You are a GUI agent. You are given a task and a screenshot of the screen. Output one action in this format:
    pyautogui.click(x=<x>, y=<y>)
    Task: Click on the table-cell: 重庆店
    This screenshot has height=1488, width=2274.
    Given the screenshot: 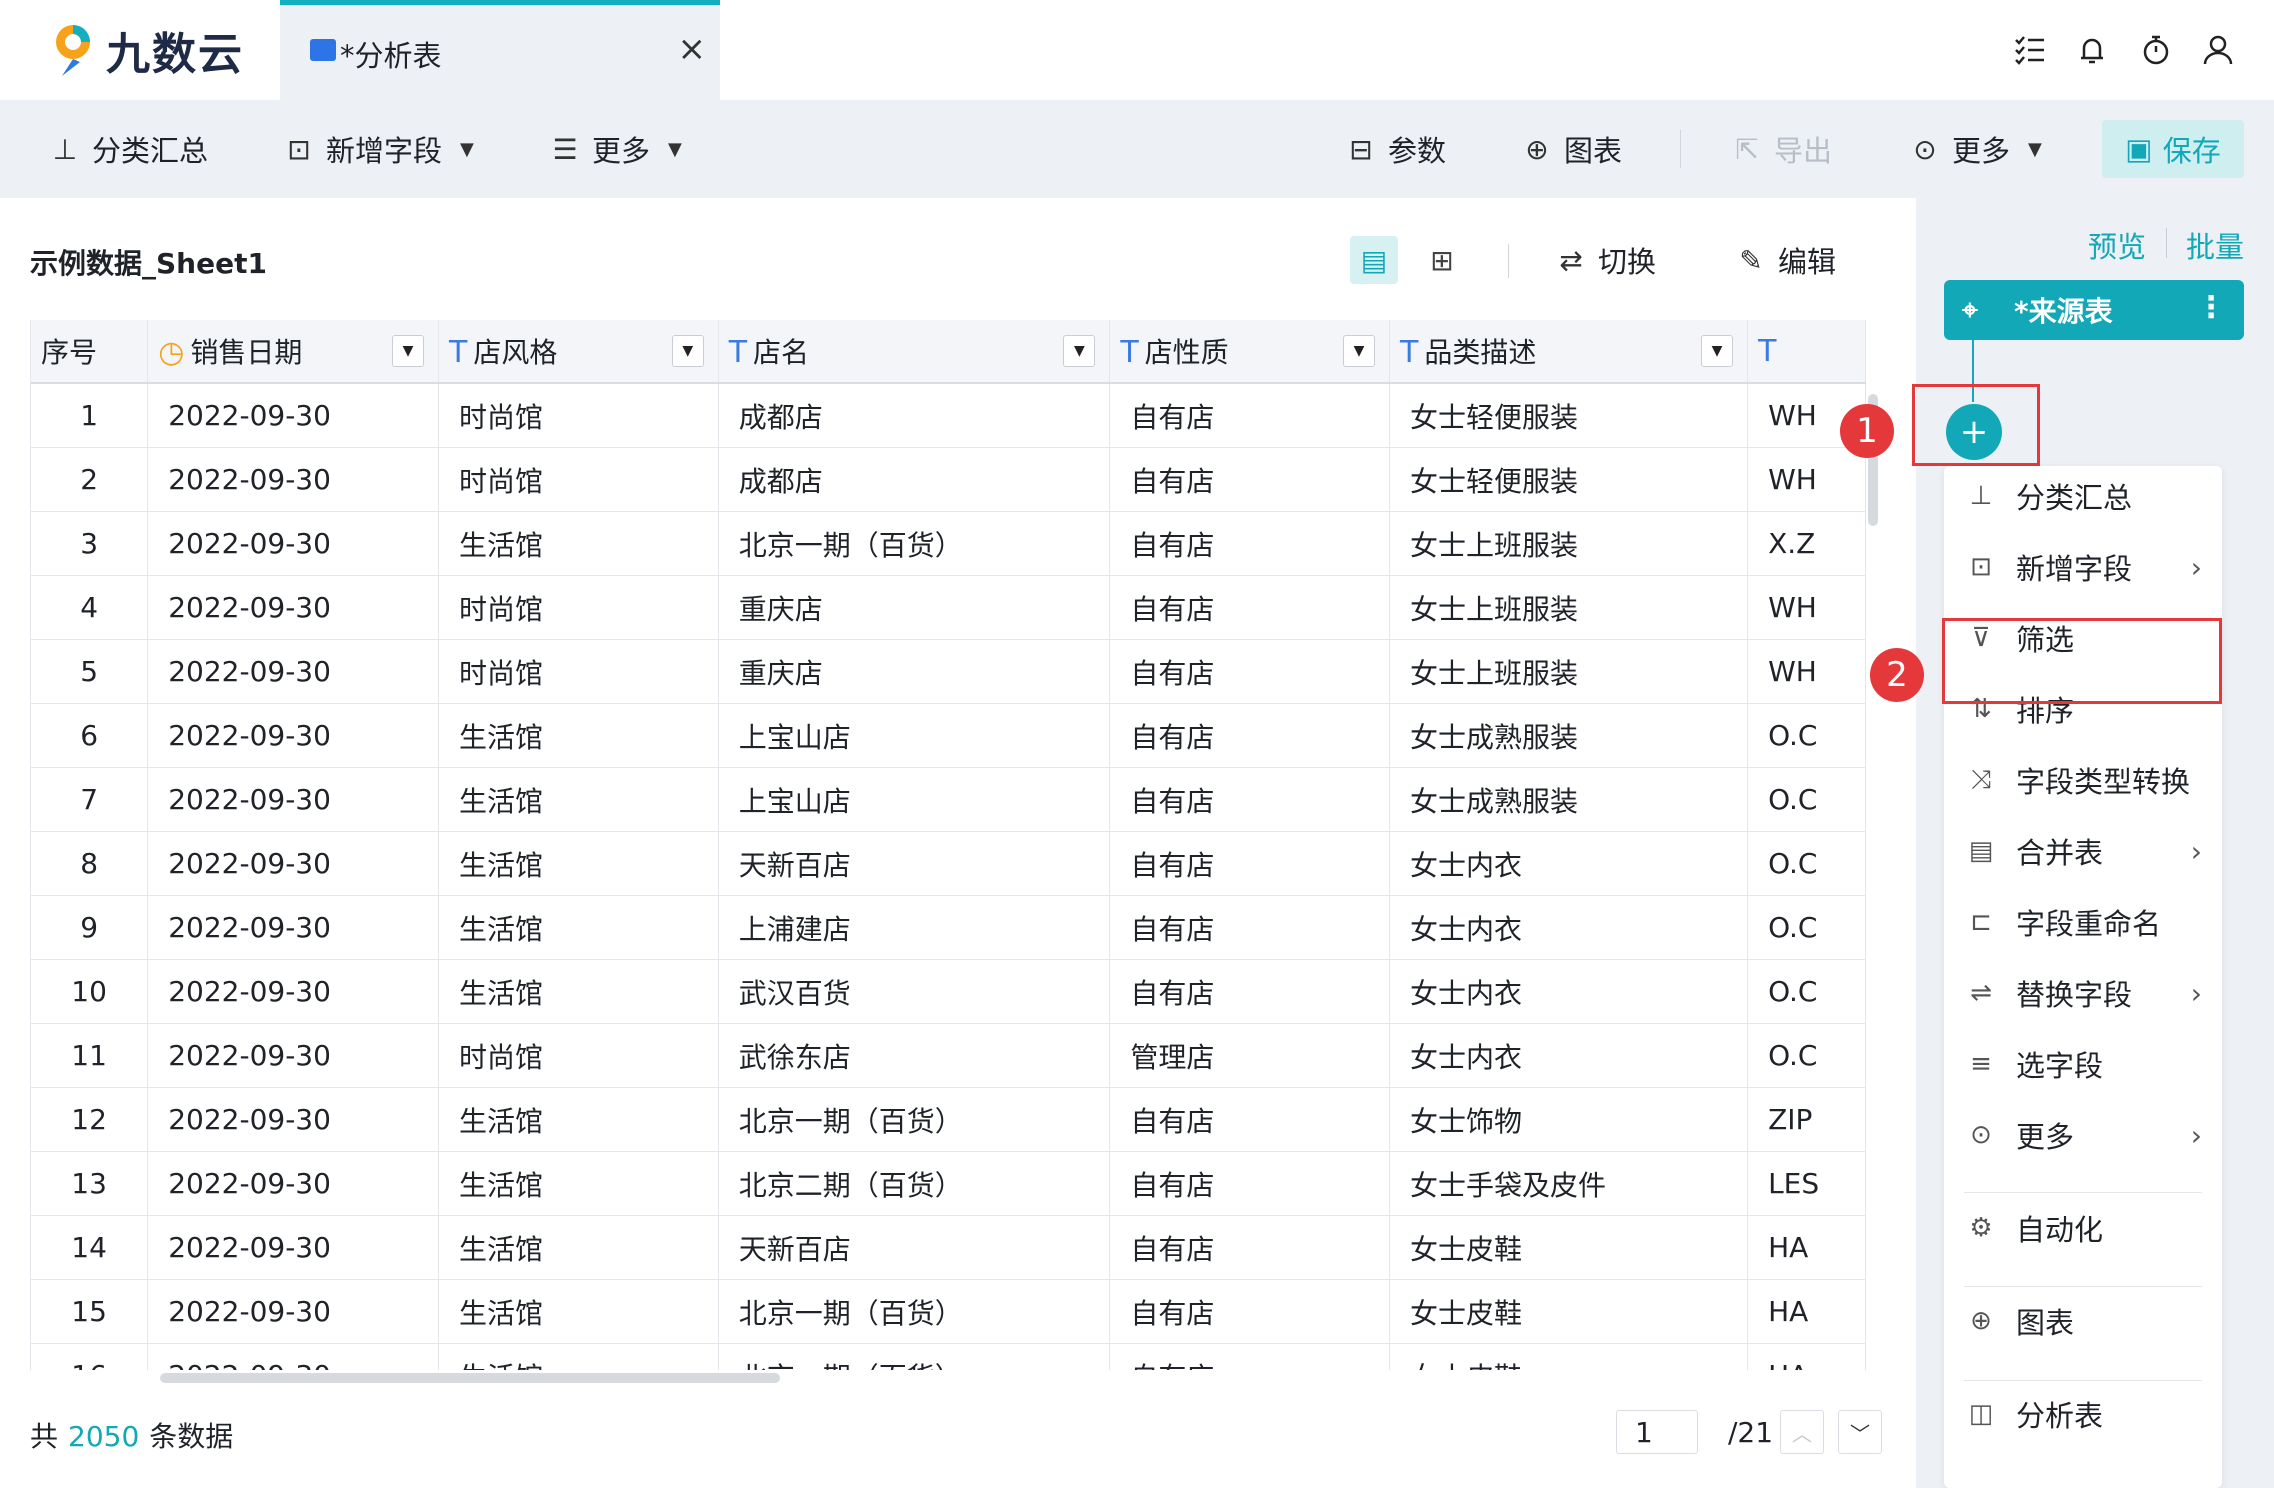 What is the action you would take?
    pyautogui.click(x=914, y=607)
    